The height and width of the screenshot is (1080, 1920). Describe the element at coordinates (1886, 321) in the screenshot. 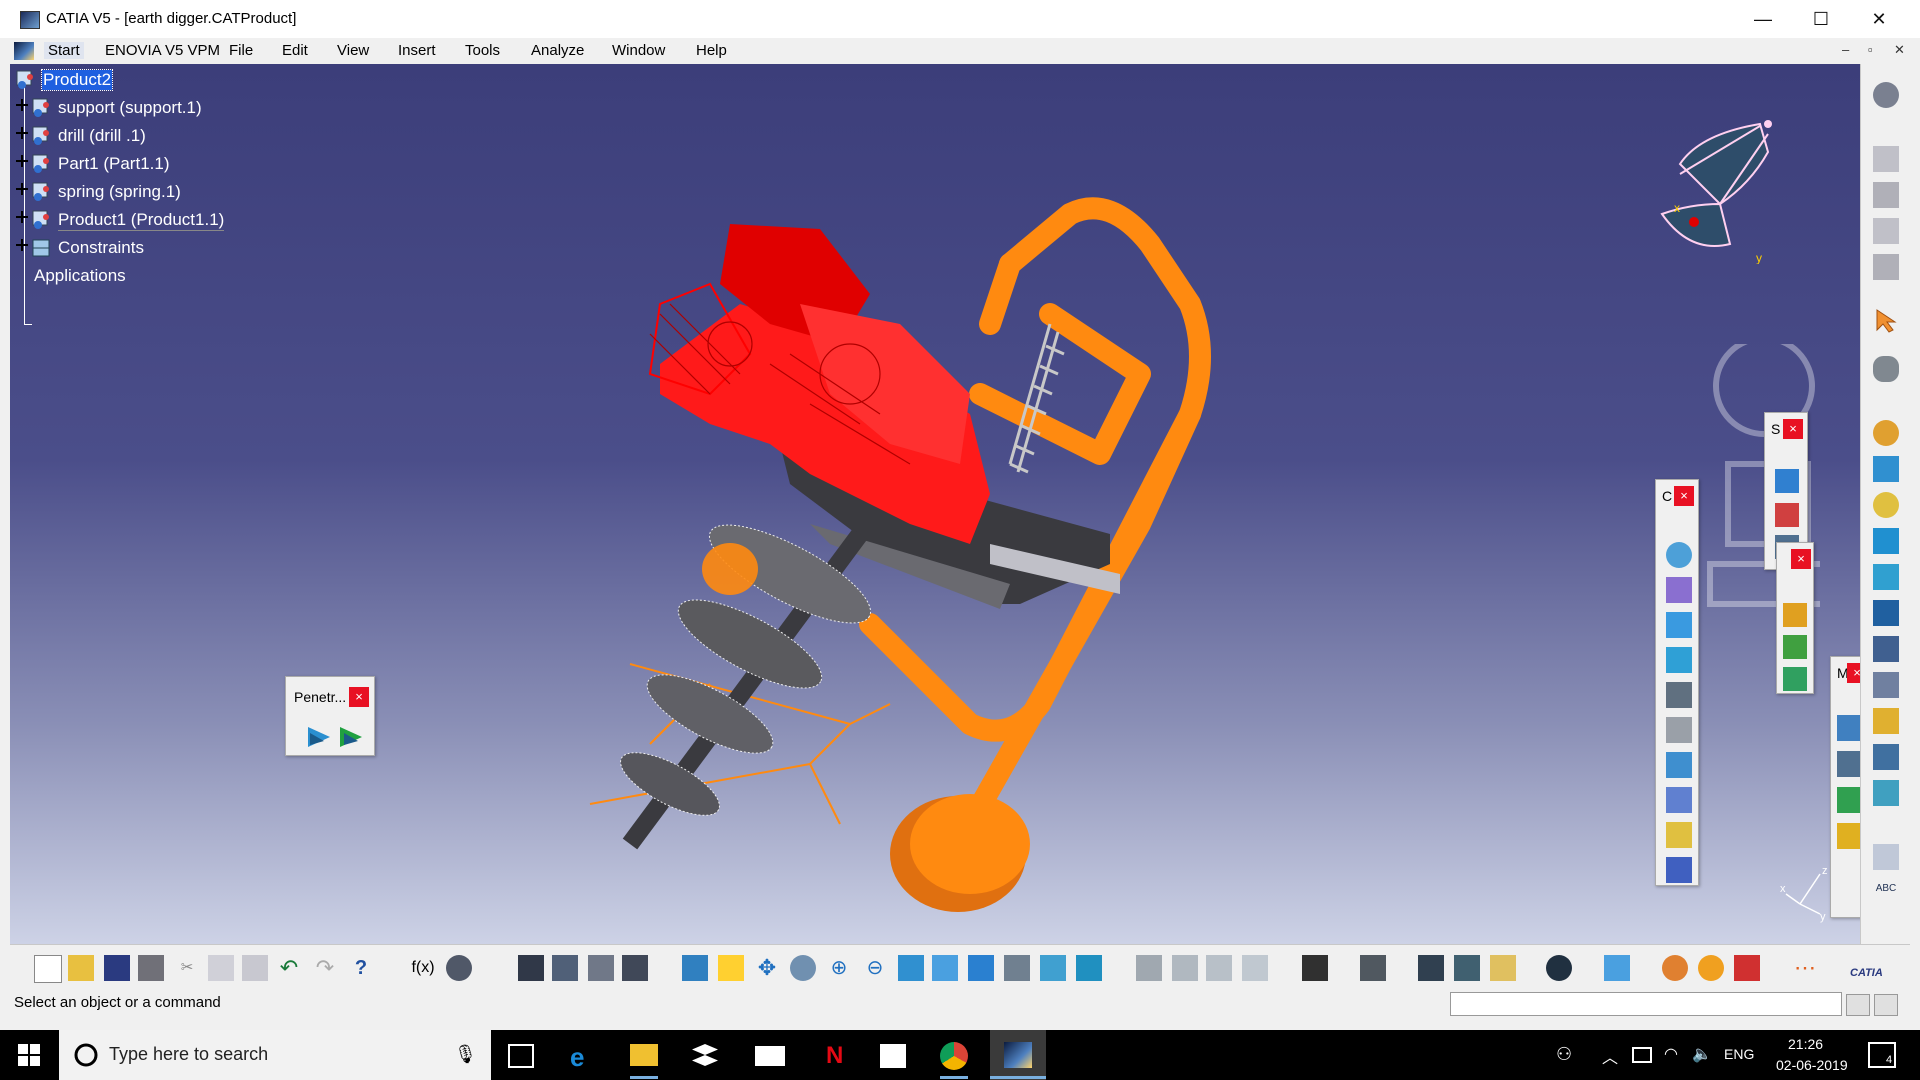

I see `select-arrow-icon` at that location.